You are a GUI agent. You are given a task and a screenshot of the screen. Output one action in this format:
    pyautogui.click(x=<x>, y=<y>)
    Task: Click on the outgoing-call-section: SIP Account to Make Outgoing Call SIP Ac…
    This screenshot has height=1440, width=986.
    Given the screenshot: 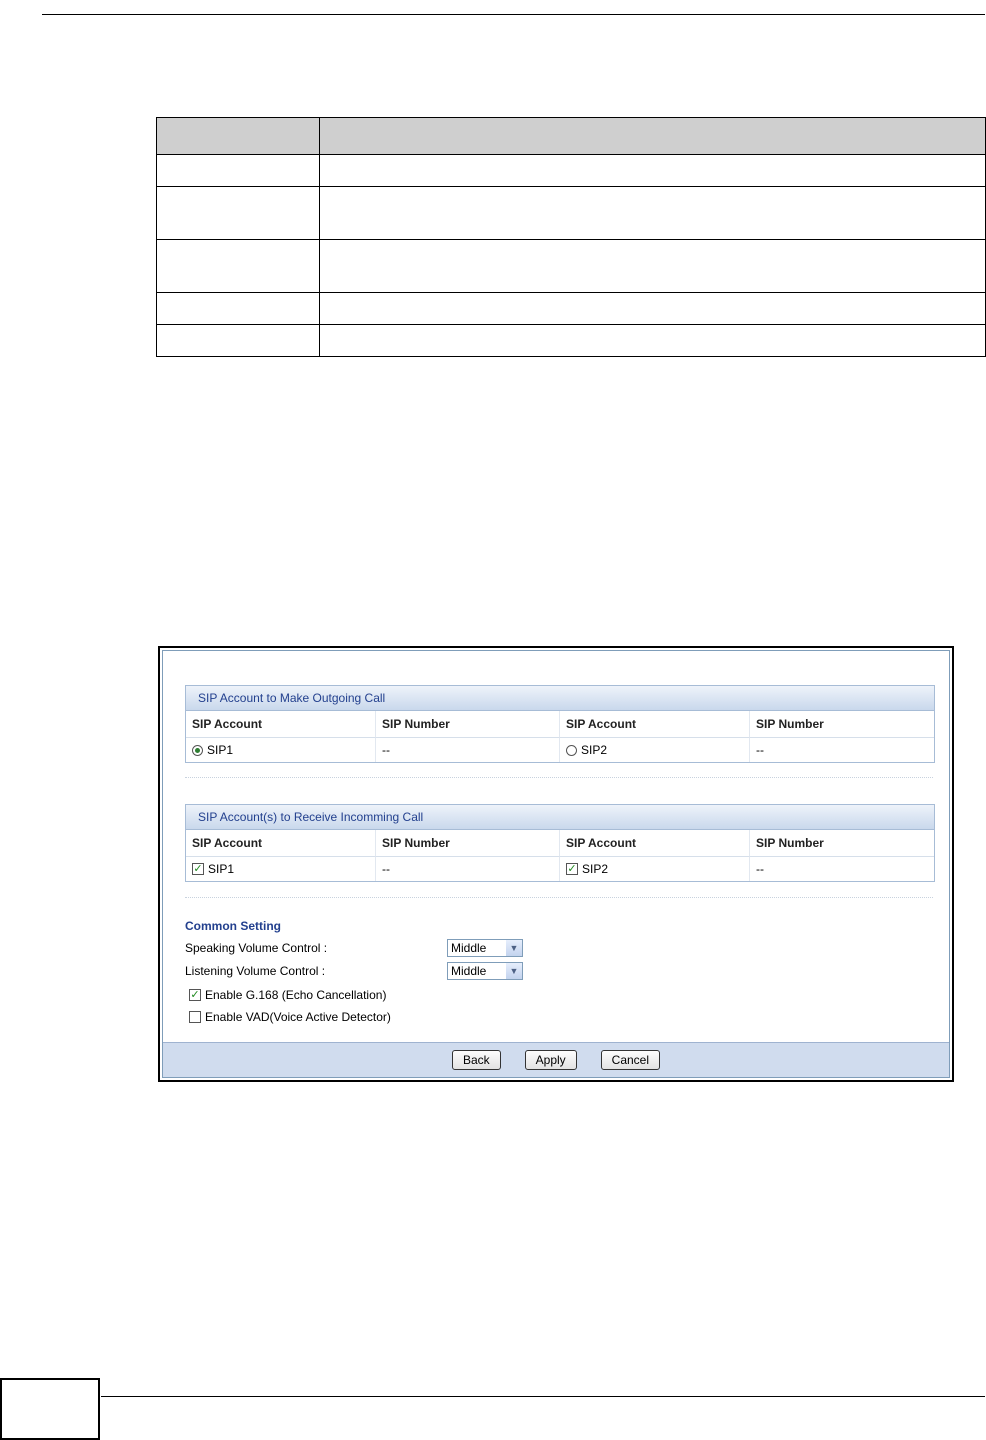 What is the action you would take?
    pyautogui.click(x=560, y=724)
    